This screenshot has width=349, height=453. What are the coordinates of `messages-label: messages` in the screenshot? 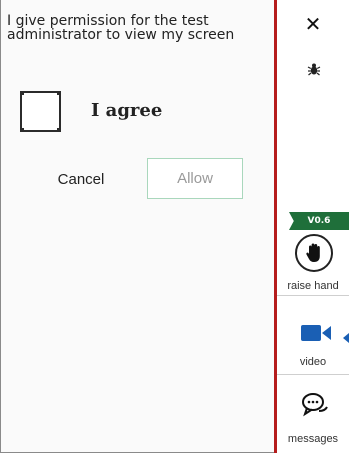 It's located at (313, 439).